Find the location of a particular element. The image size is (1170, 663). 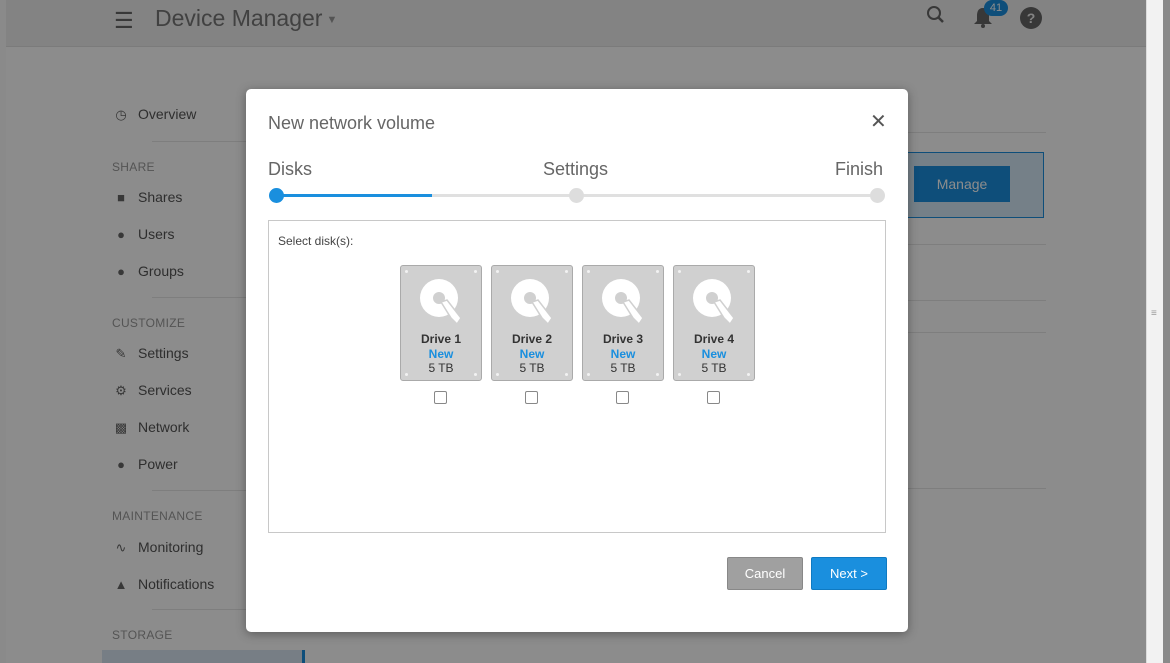

close-icon: ✕ is located at coordinates (878, 121).